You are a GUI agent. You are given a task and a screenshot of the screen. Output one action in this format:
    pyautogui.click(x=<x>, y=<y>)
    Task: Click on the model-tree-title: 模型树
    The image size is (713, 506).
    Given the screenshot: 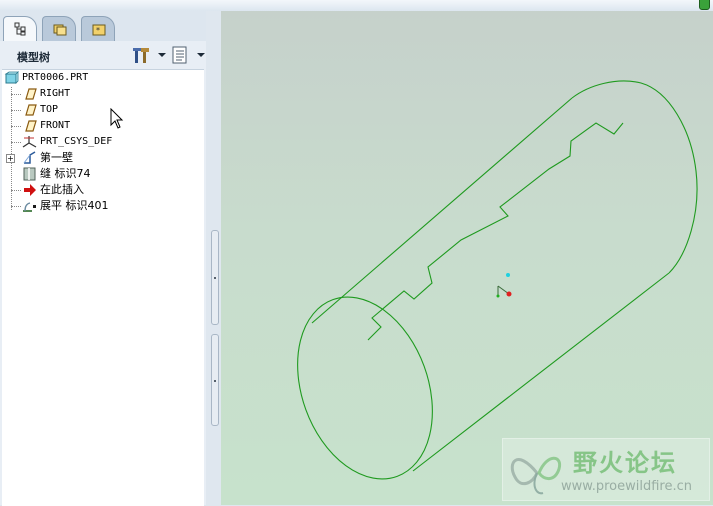 What is the action you would take?
    pyautogui.click(x=33, y=57)
    